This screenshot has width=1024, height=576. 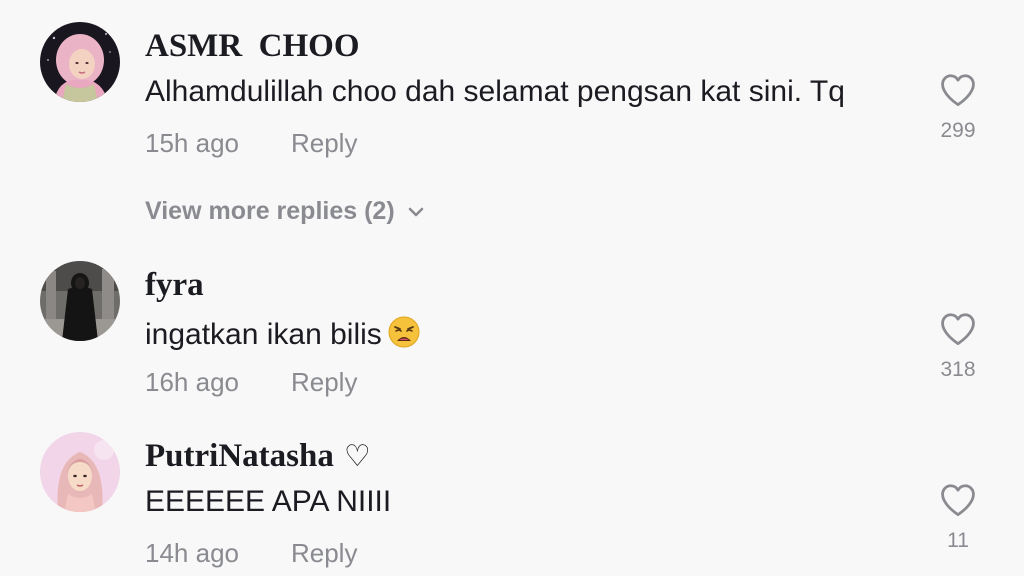 What do you see at coordinates (192, 143) in the screenshot?
I see `comment-timestamp: 15h ago` at bounding box center [192, 143].